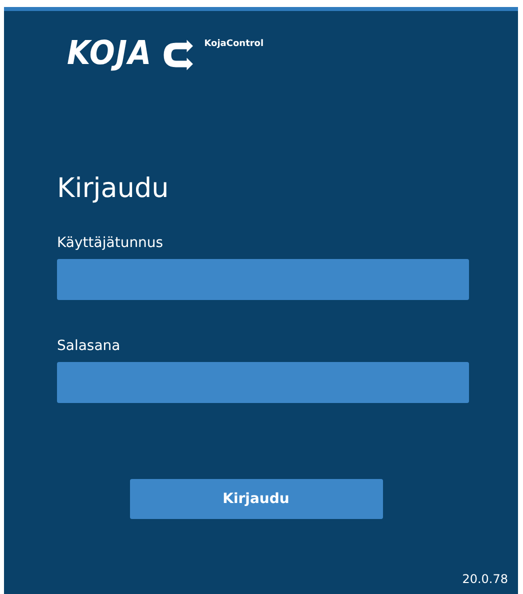 This screenshot has height=594, width=523. Describe the element at coordinates (256, 499) in the screenshot. I see `login-button: Kirjaudu` at that location.